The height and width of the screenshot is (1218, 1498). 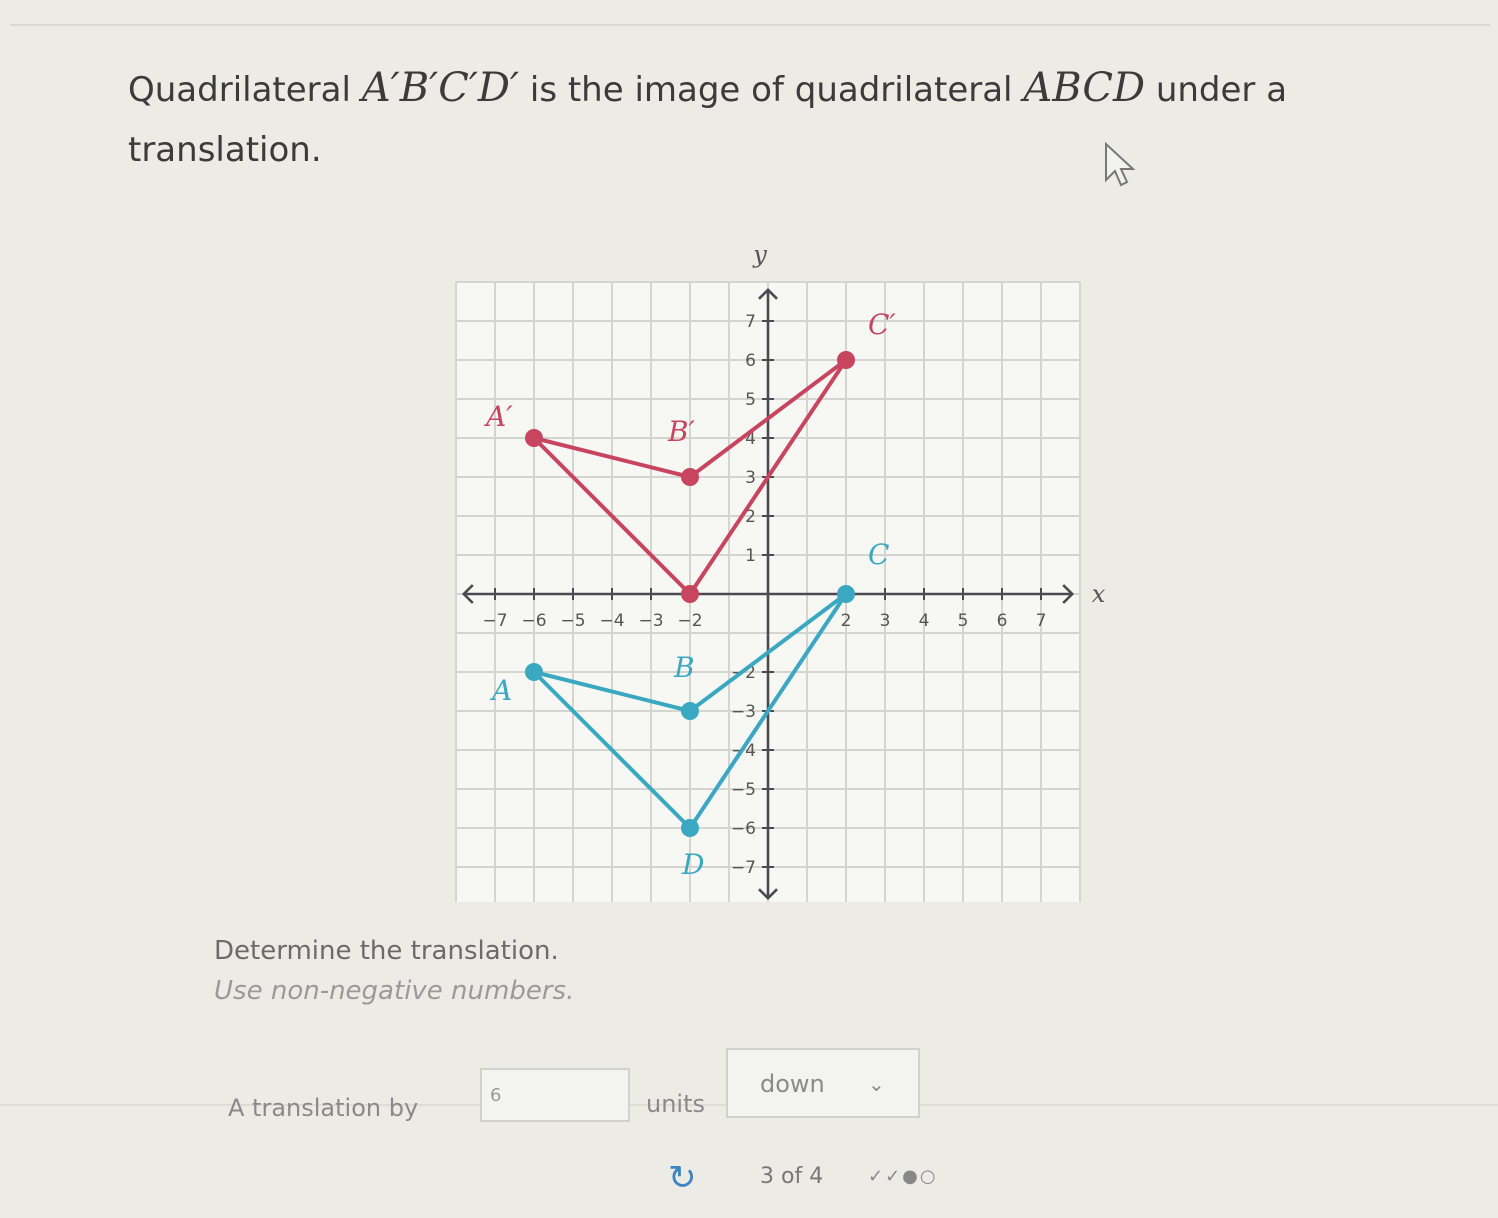 I want to click on x-tick-label: −2, so click(x=689, y=621).